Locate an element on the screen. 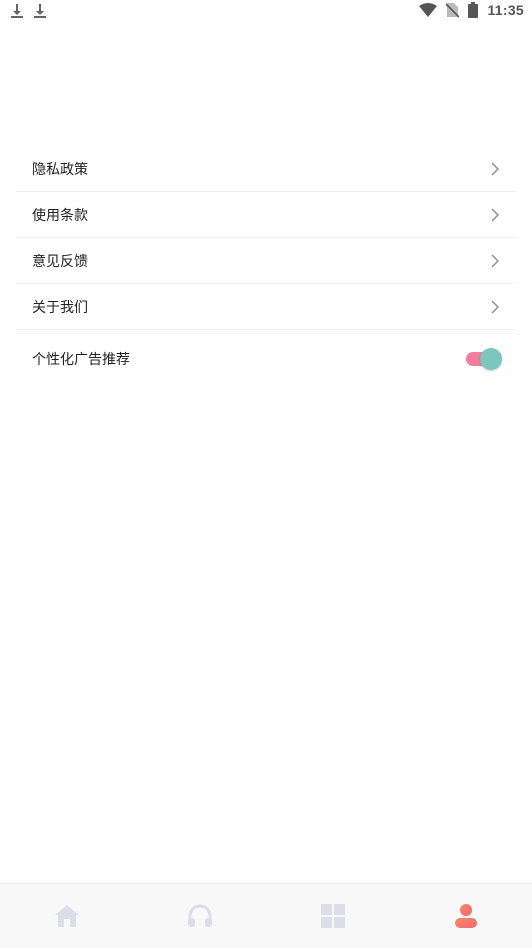  toggle-knob is located at coordinates (491, 359).